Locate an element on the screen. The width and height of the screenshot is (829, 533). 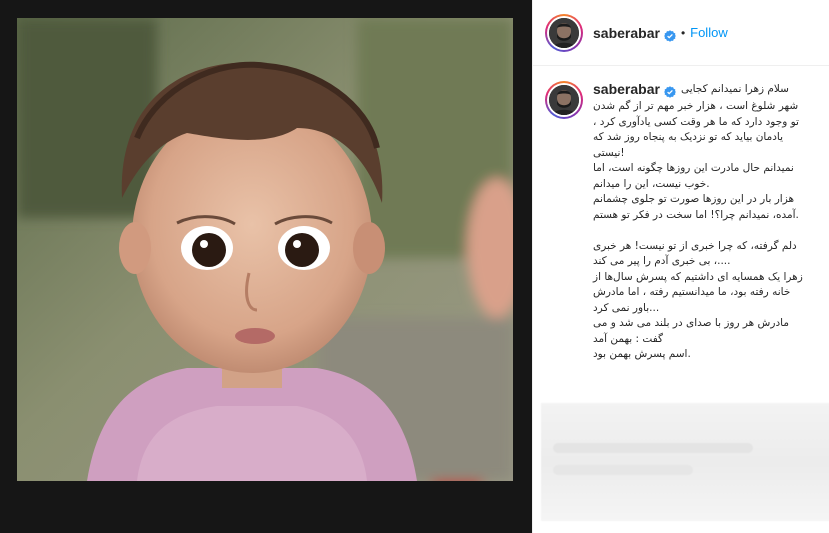
caption-avatar-border is located at coordinates (564, 100).